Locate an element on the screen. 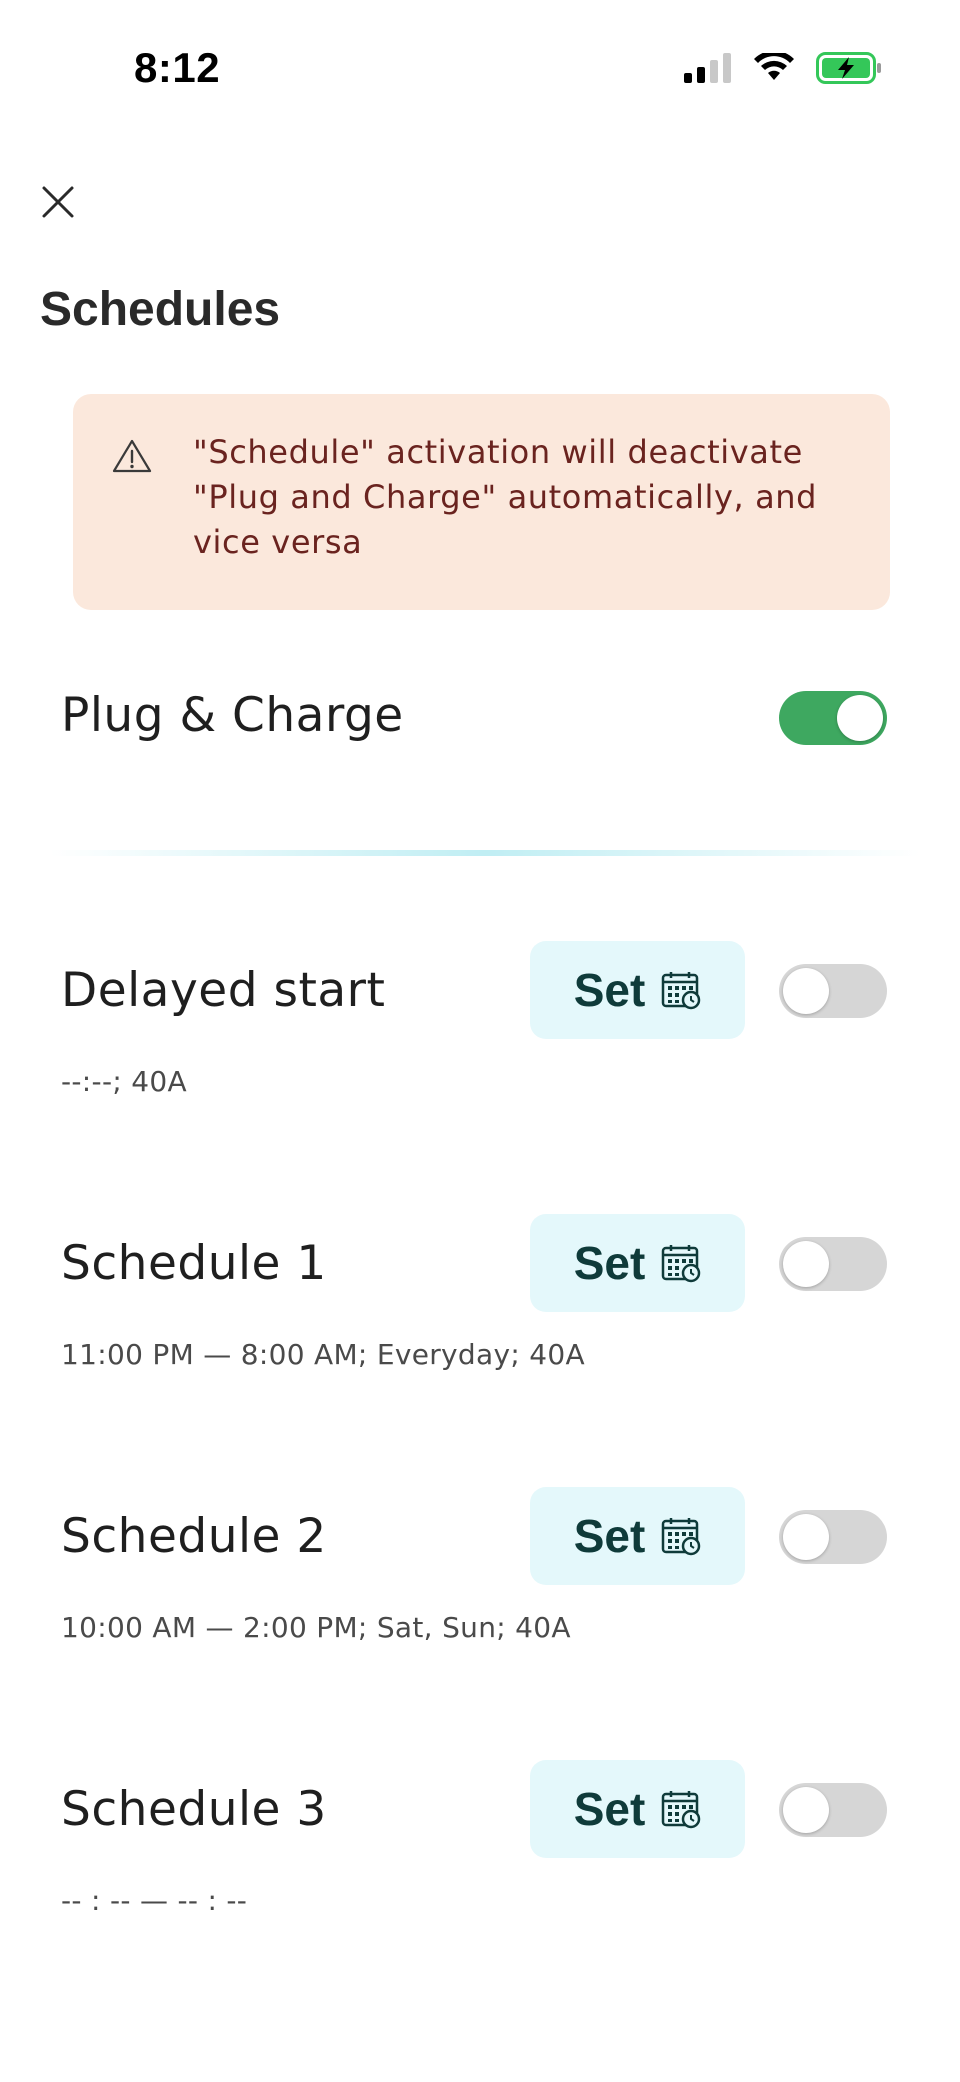  schedule-1-toggle is located at coordinates (833, 1264).